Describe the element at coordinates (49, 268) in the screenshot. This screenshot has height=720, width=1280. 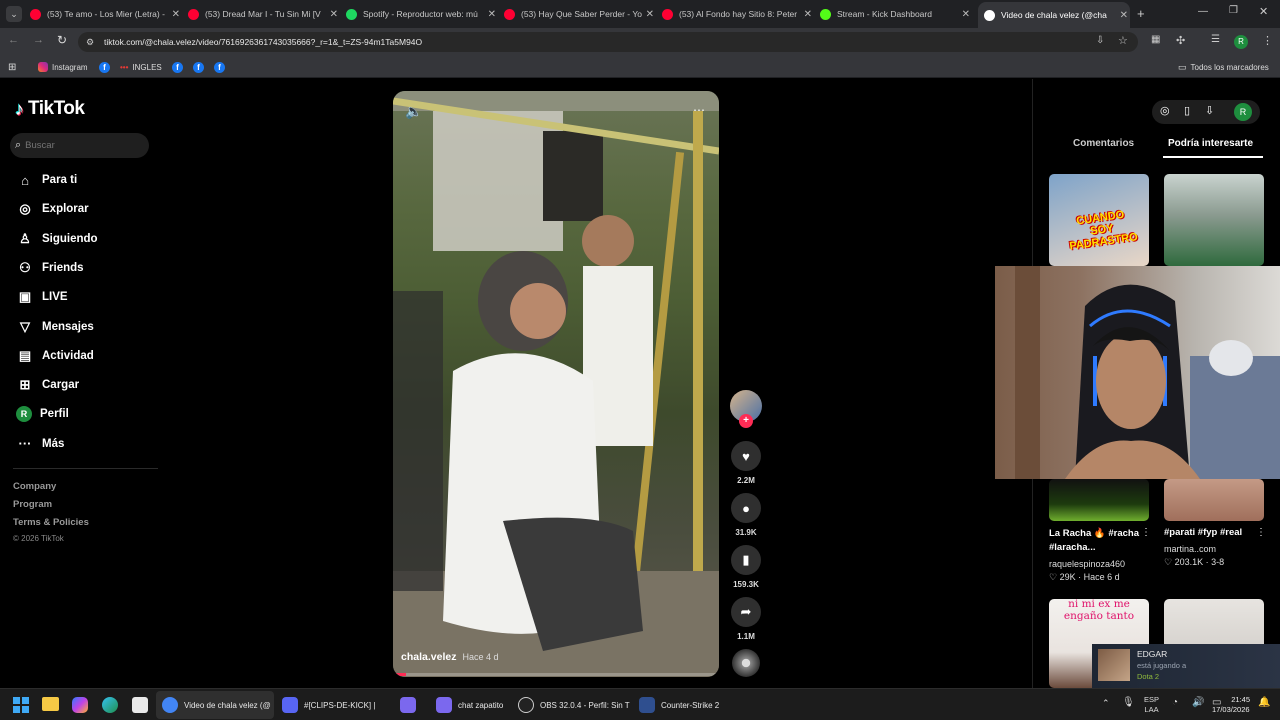
I see `nav-item-friends: ⚇ Friends` at that location.